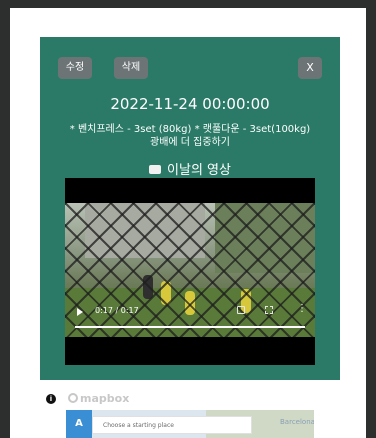 The image size is (376, 438). I want to click on video-section-label: 이날의 영상, so click(199, 170).